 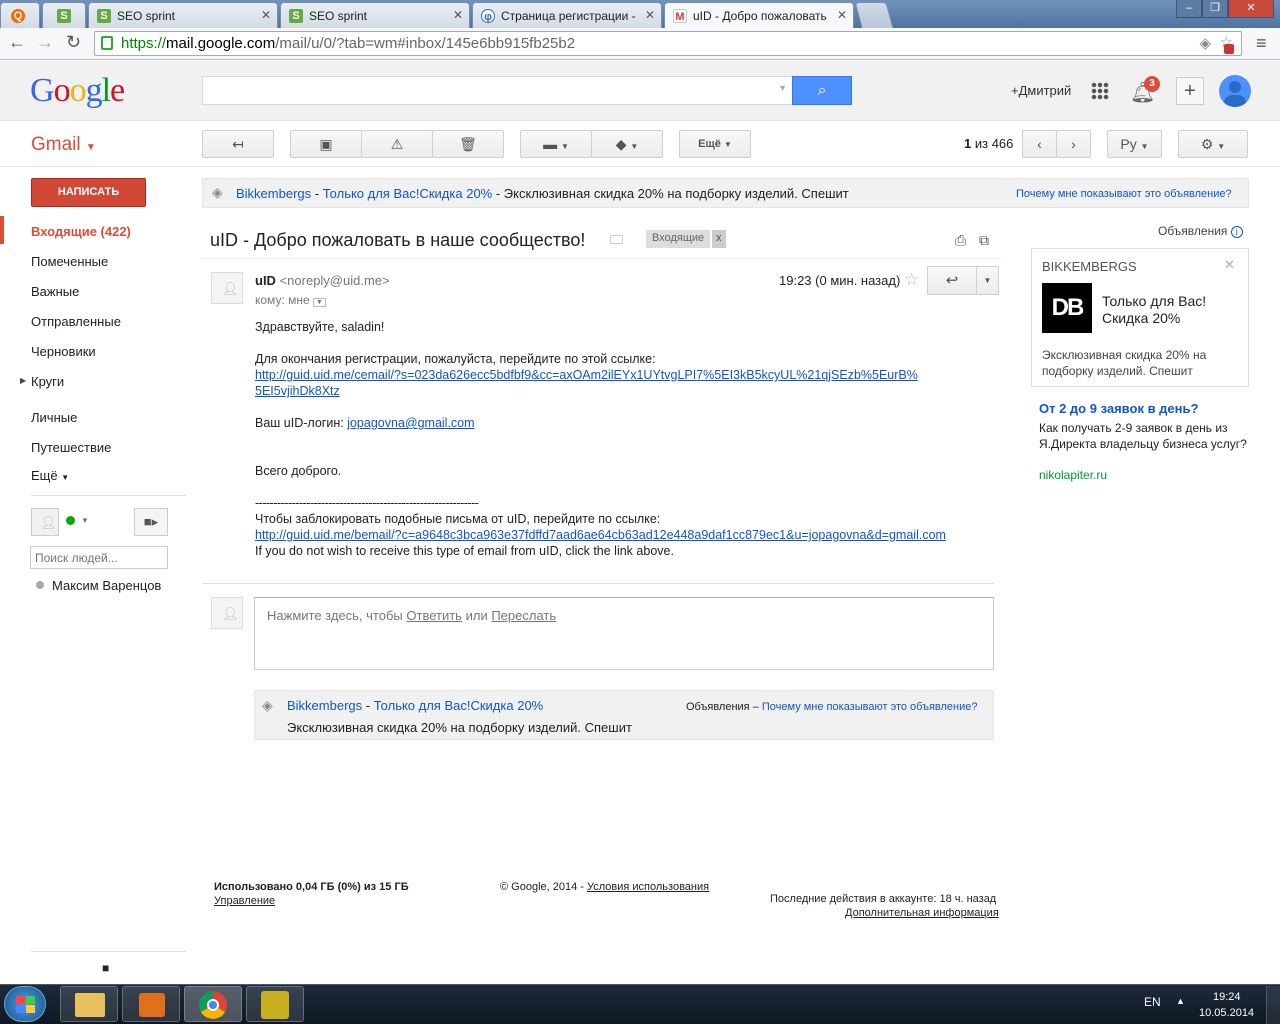 I want to click on contact-item: Максим Варенцов, so click(x=106, y=585).